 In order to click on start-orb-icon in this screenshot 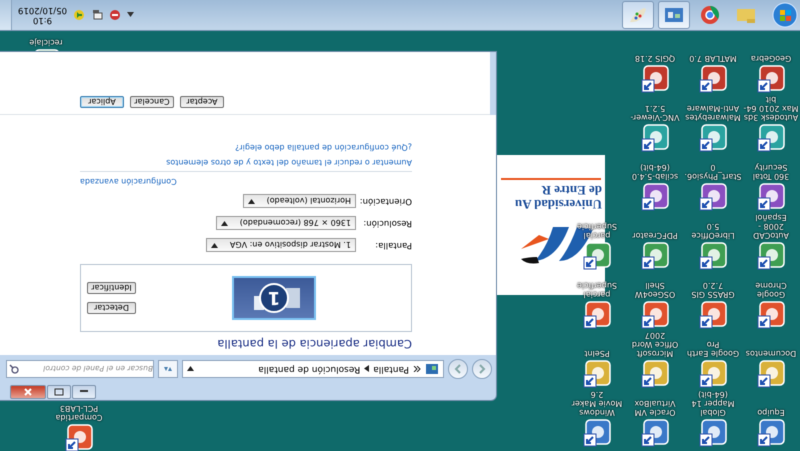, I will do `click(785, 15)`.